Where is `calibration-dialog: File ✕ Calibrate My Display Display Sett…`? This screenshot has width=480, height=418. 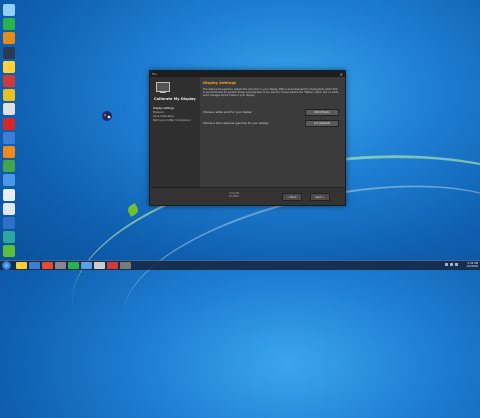
calibration-dialog: File ✕ Calibrate My Display Display Sett… is located at coordinates (247, 138).